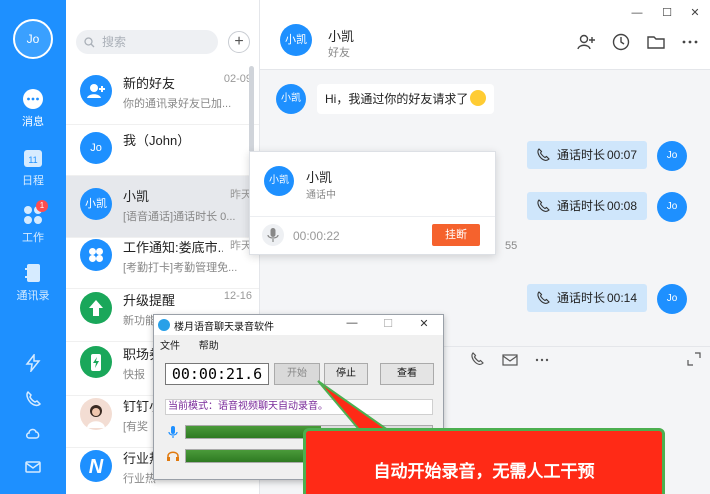  I want to click on conversation-name: 小凯, so click(136, 196).